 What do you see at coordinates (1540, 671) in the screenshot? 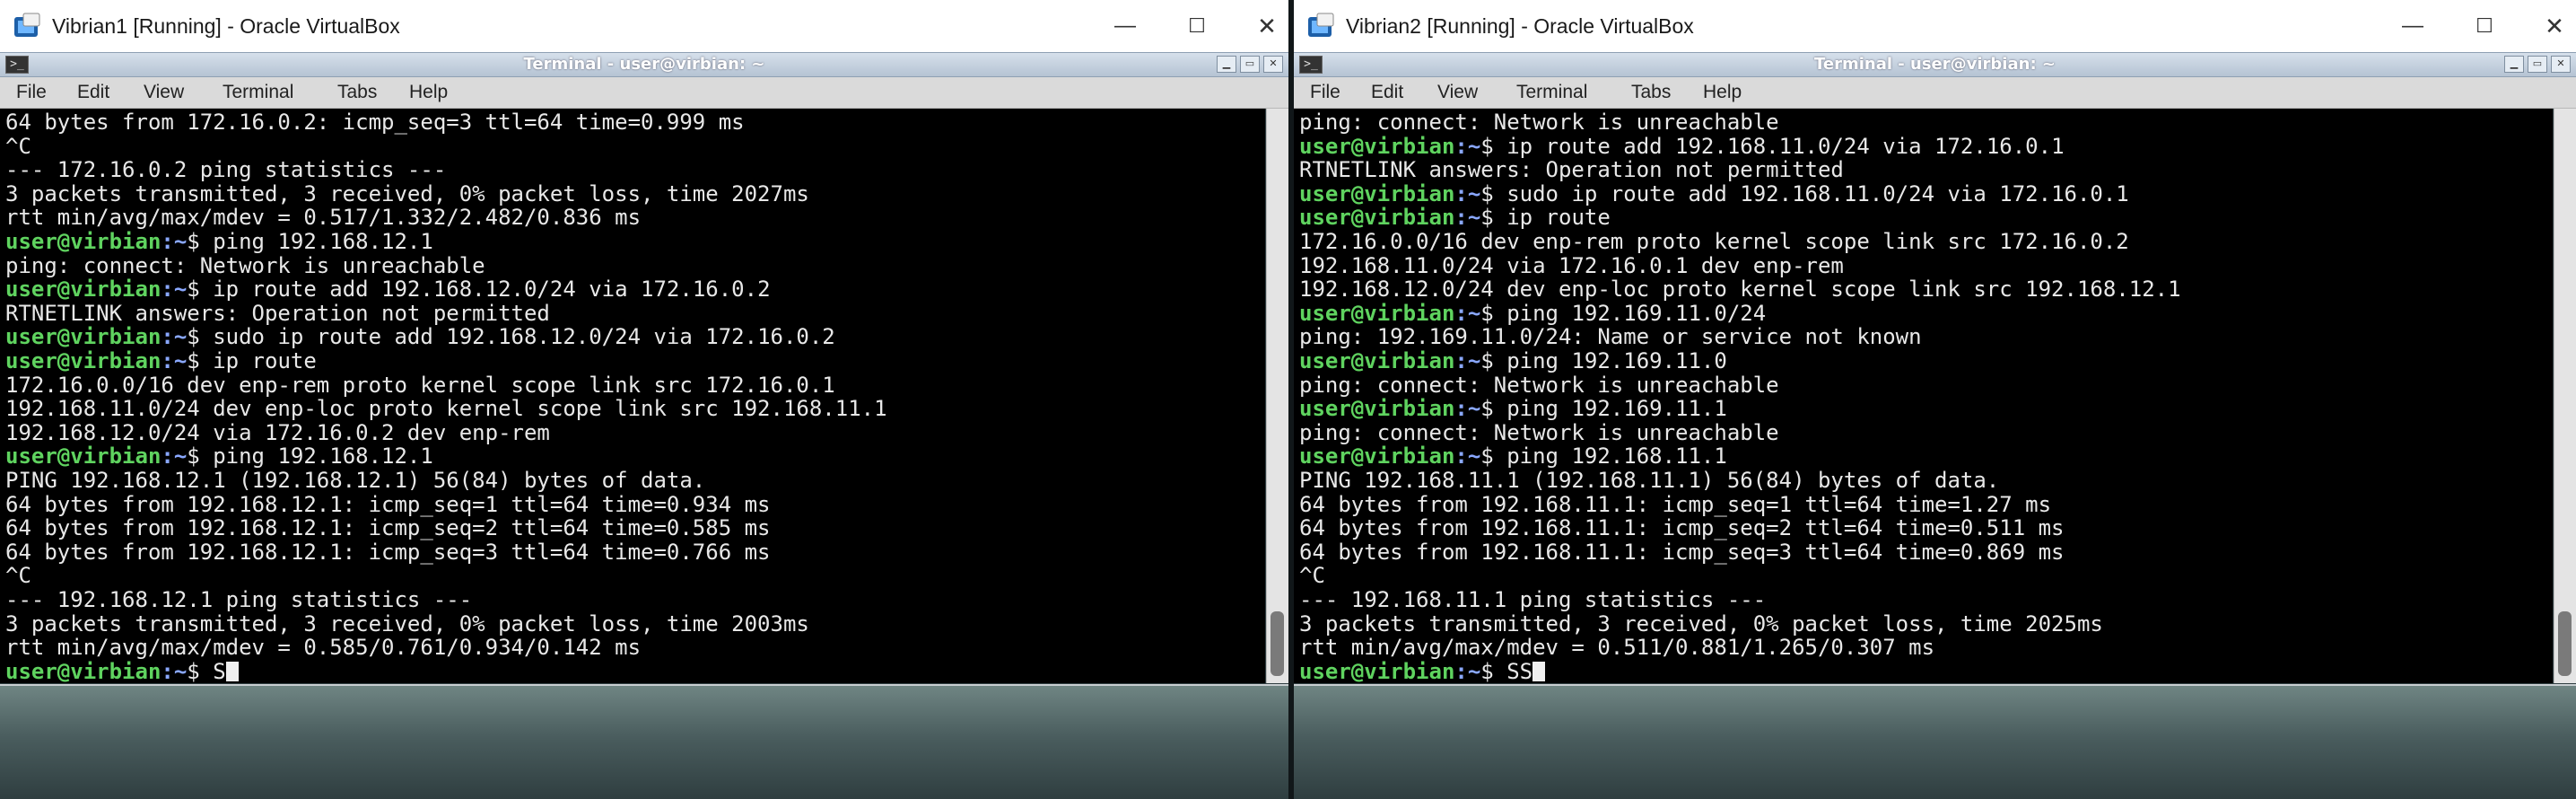
I see `text-cursor` at bounding box center [1540, 671].